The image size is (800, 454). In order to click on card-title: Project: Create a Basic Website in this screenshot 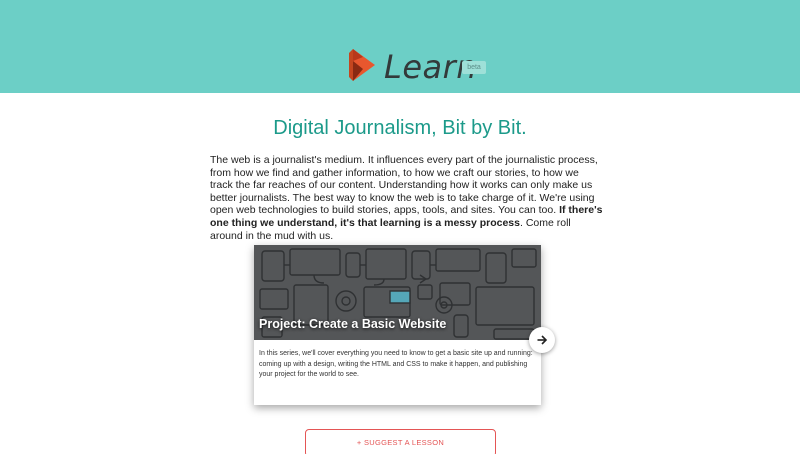, I will do `click(352, 324)`.